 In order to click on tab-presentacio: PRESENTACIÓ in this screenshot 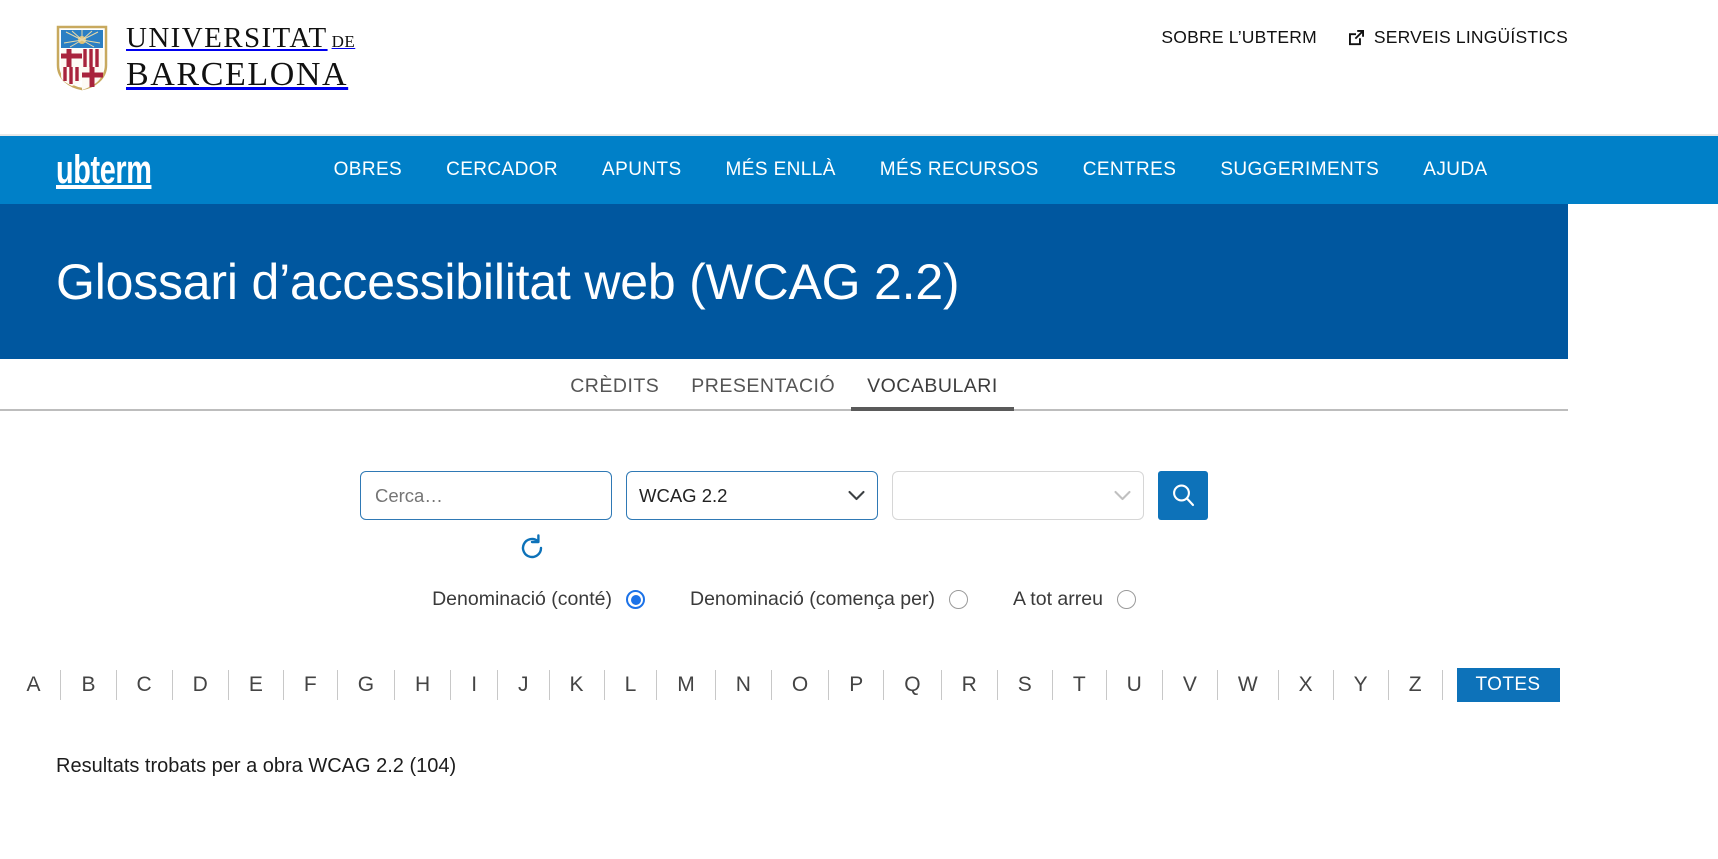, I will do `click(763, 390)`.